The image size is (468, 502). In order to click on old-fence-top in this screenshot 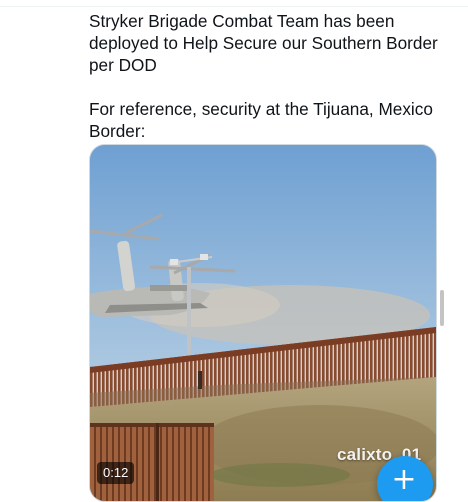, I will do `click(152, 425)`.